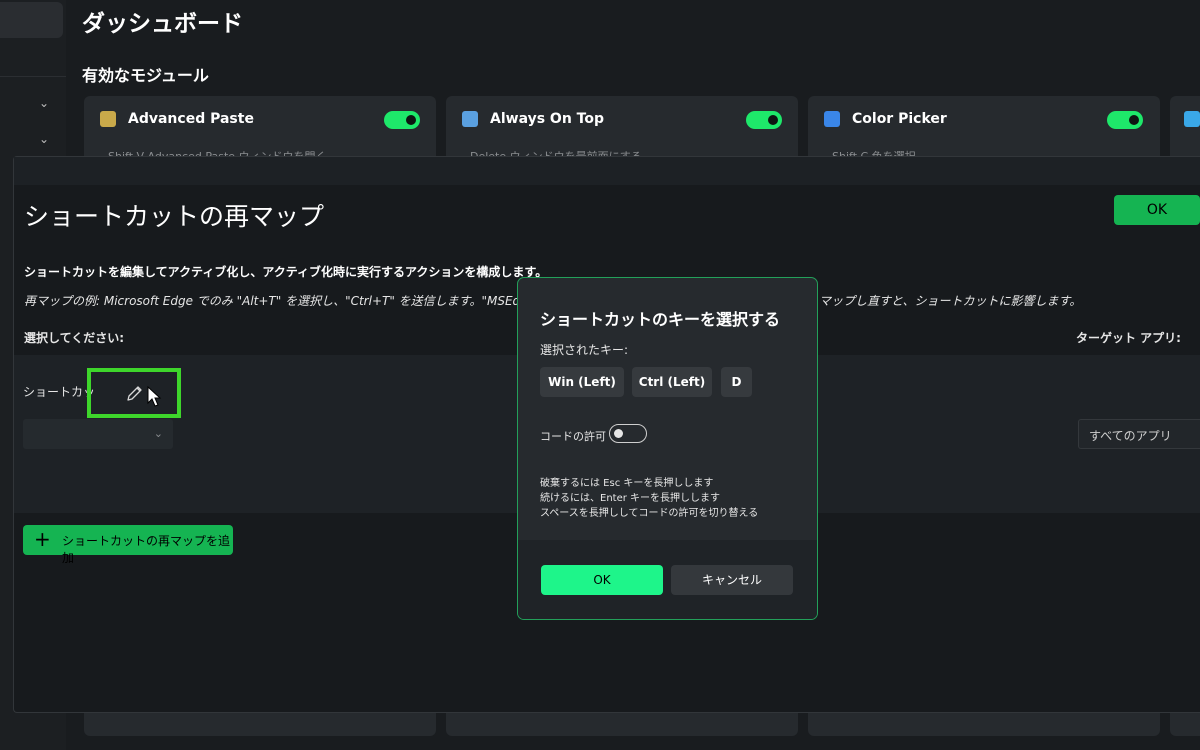 The image size is (1200, 750). I want to click on dialog-cancel-button: キャンセル, so click(732, 580).